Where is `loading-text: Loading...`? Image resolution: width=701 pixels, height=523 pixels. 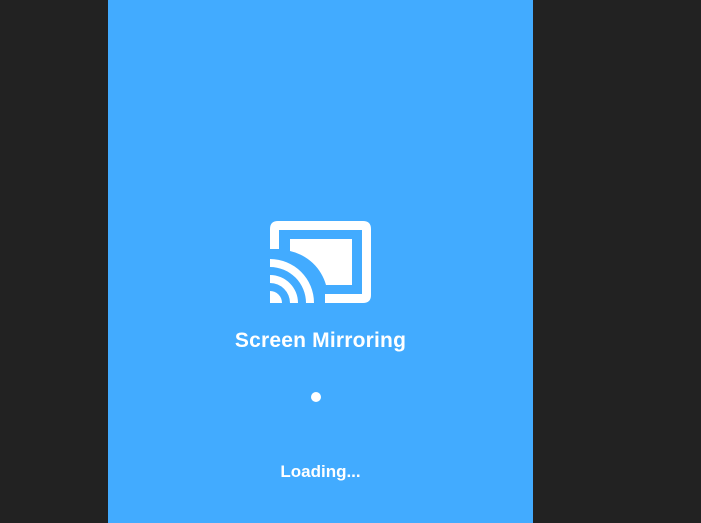
loading-text: Loading... is located at coordinates (320, 471).